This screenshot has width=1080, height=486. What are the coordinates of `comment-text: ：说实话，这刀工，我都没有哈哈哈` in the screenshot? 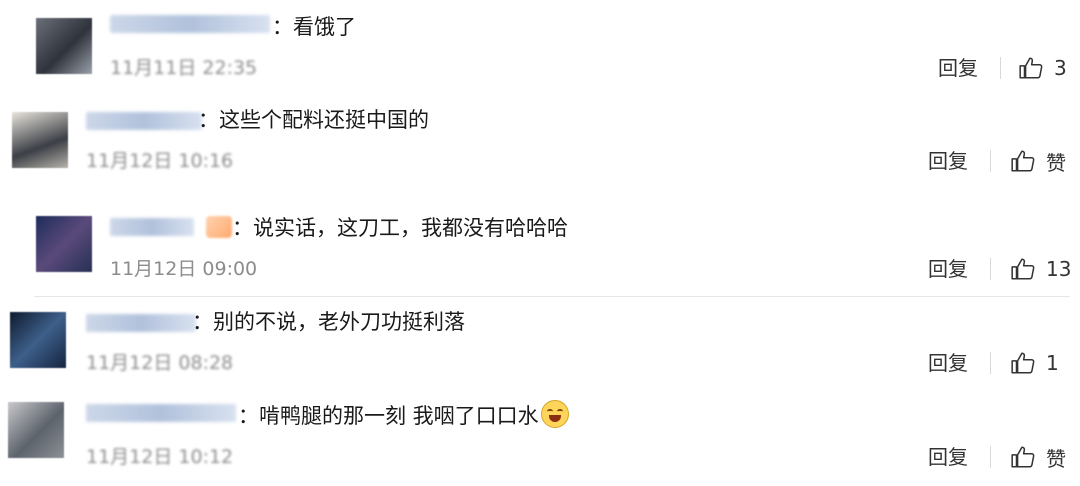 It's located at (400, 228).